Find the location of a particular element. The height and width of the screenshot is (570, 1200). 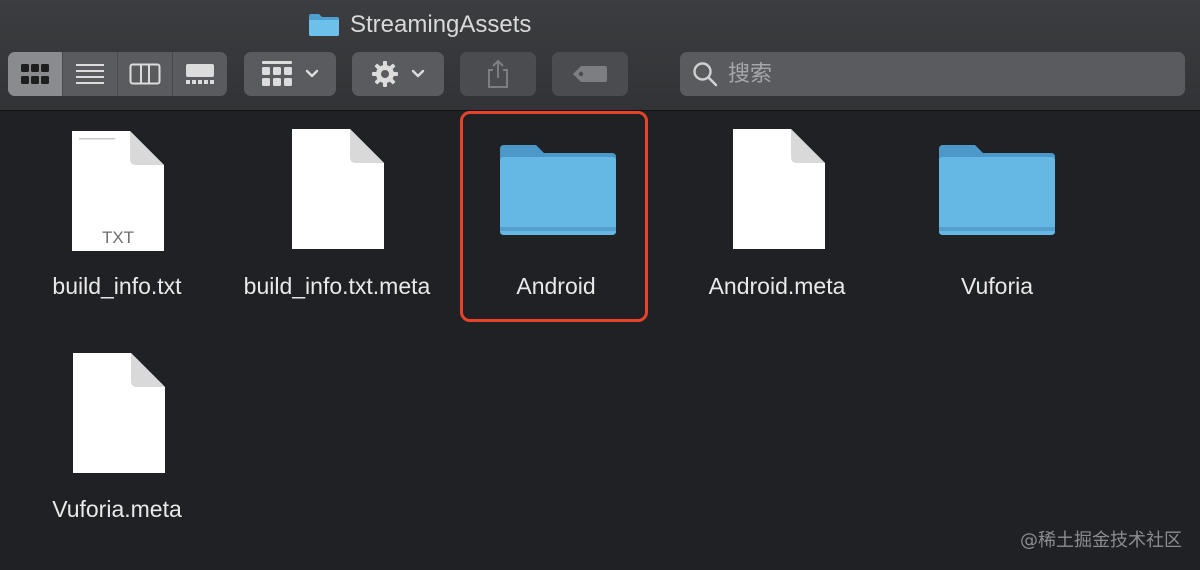

group-grid-icon is located at coordinates (277, 73).